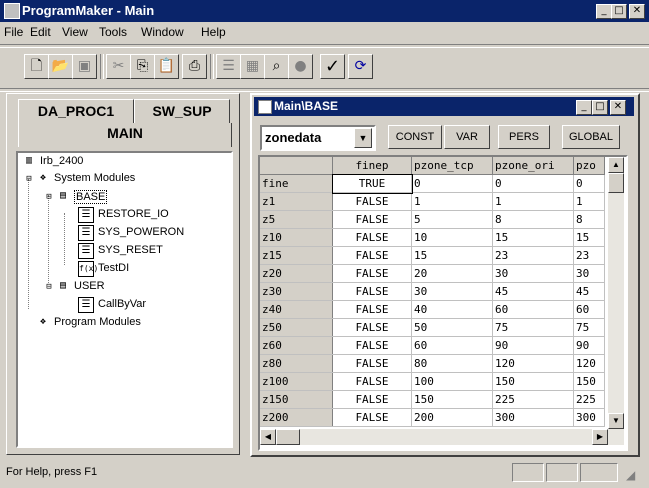 The image size is (649, 488). I want to click on cut-icon: ✂, so click(118, 66).